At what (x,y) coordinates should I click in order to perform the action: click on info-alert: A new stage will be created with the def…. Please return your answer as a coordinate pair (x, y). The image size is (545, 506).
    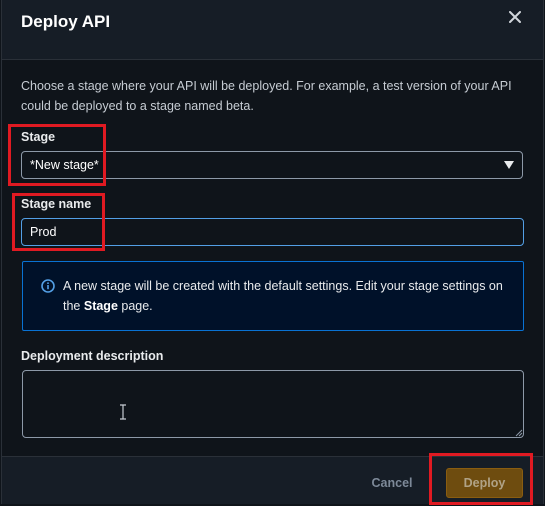
    Looking at the image, I should click on (273, 296).